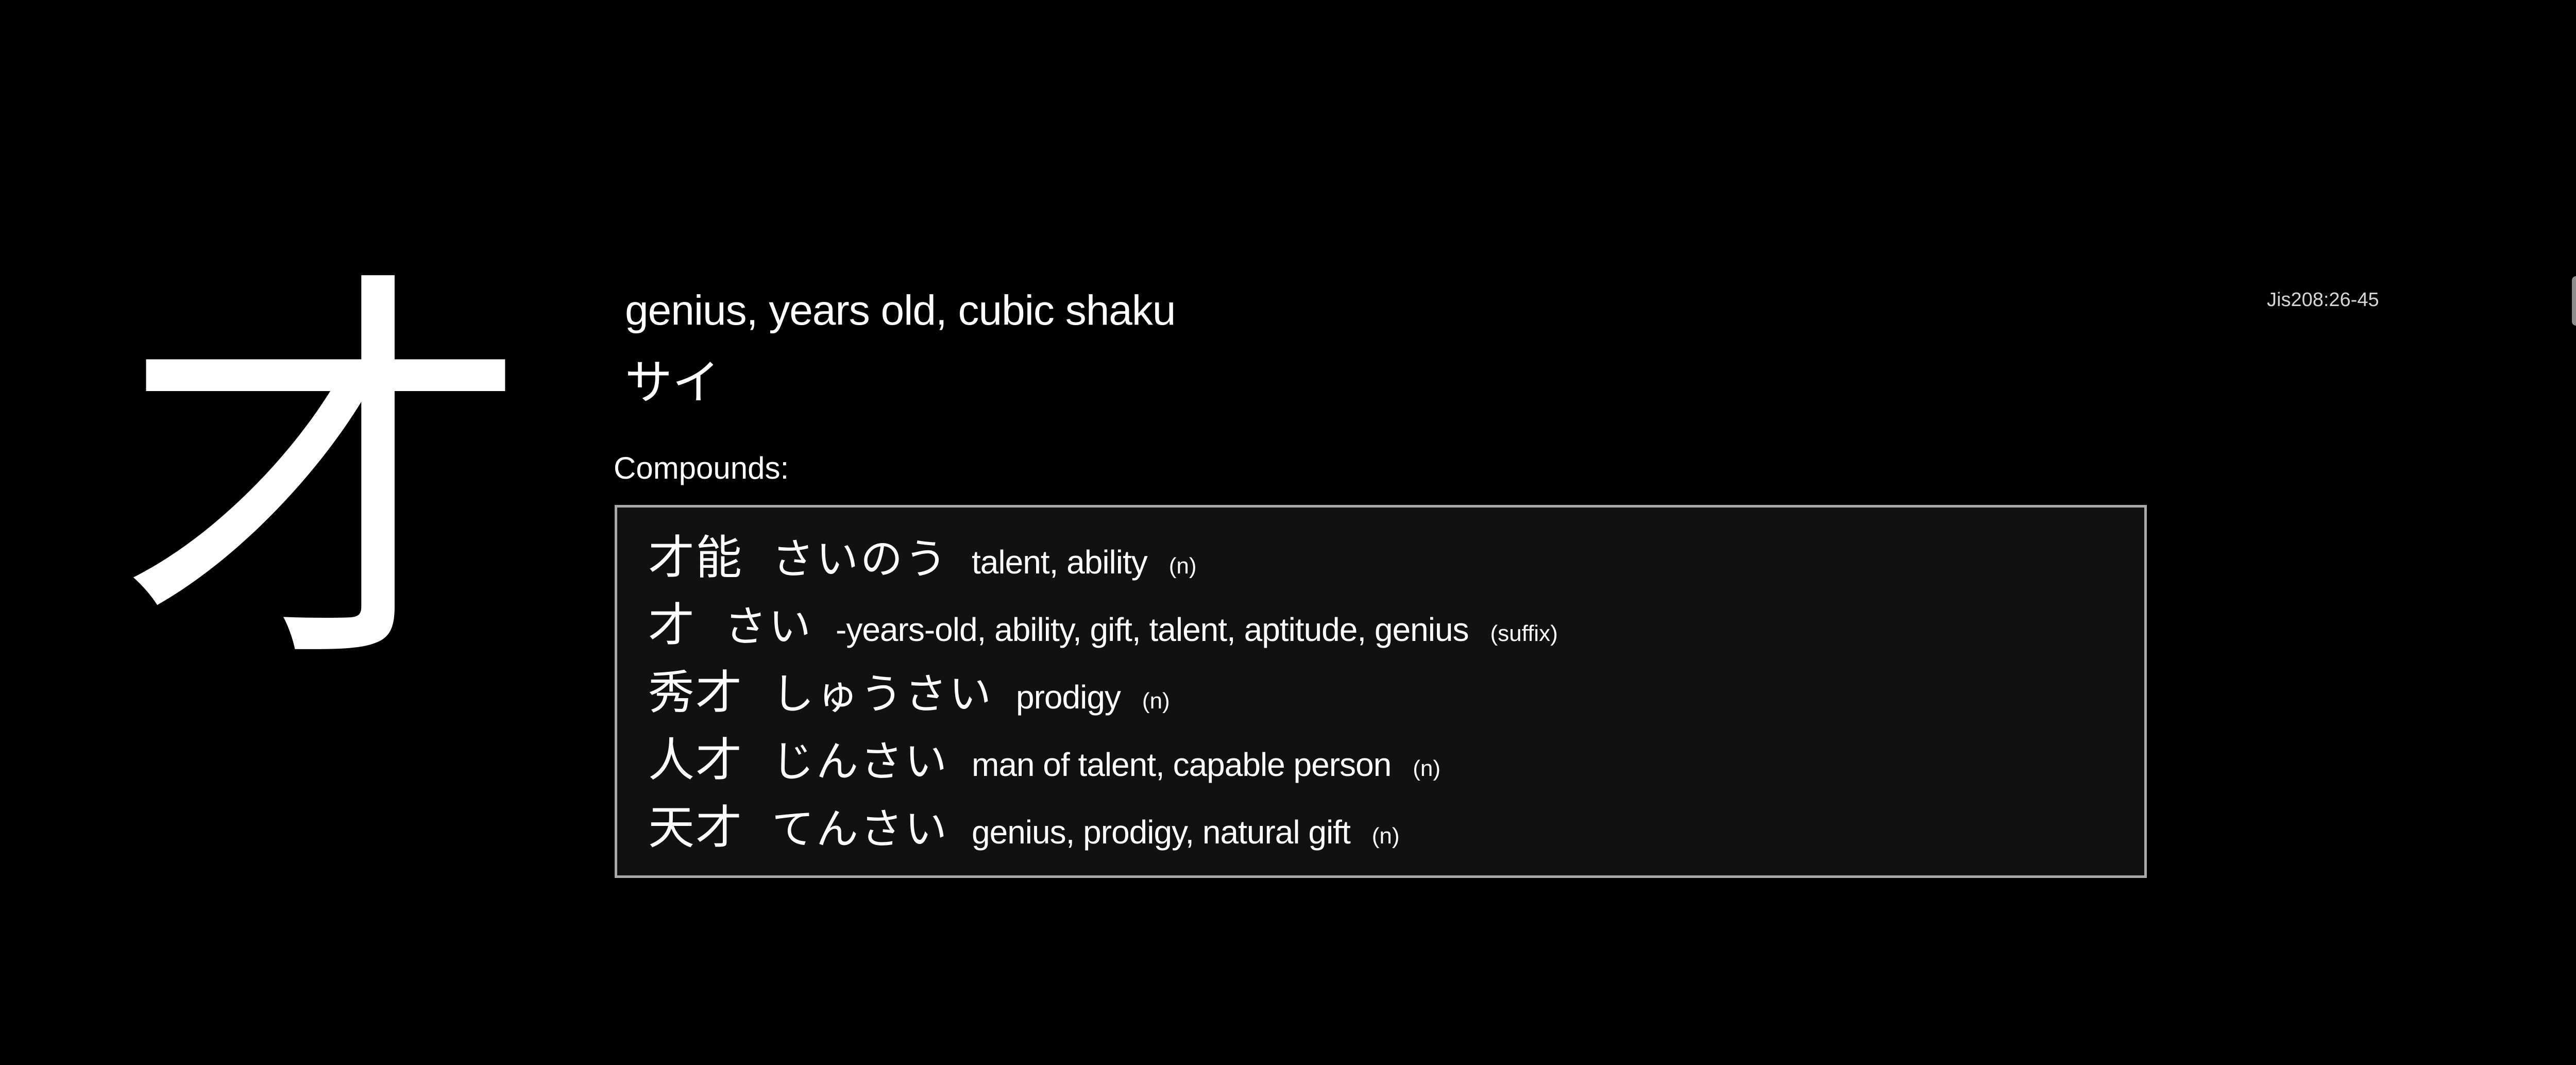  What do you see at coordinates (1524, 633) in the screenshot?
I see `compound-part-of-speech: (suffix)` at bounding box center [1524, 633].